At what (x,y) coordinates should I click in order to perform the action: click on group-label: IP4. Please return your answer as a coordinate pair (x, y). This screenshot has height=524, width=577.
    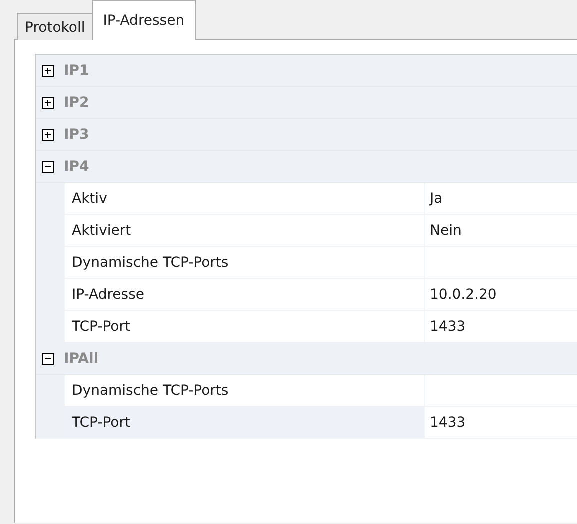
    Looking at the image, I should click on (77, 166).